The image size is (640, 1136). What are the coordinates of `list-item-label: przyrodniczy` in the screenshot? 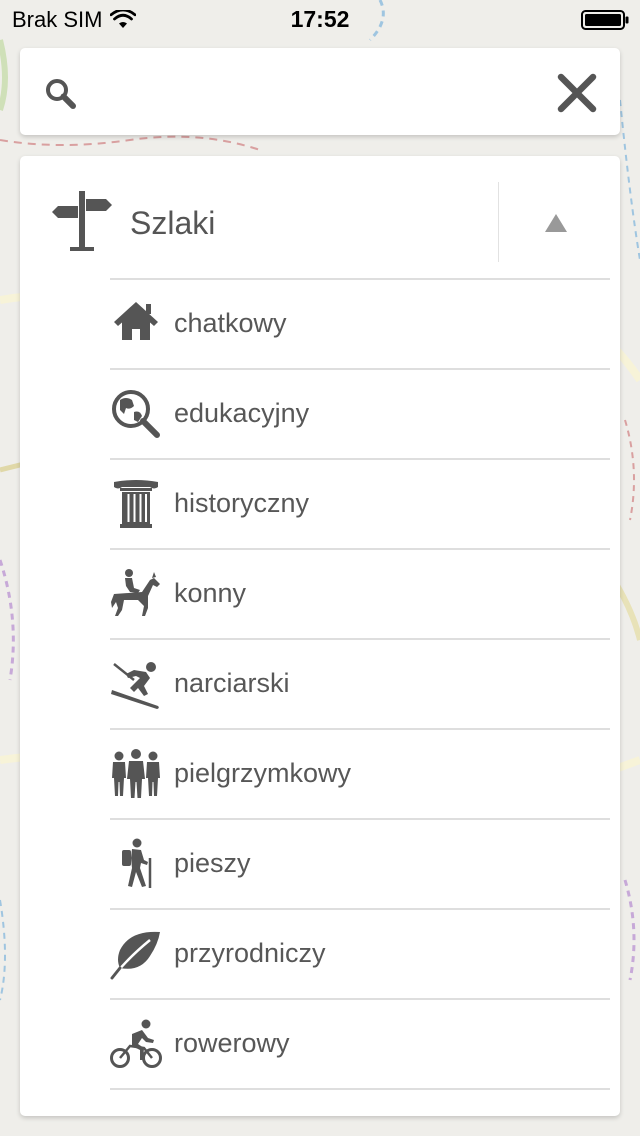 It's located at (250, 953).